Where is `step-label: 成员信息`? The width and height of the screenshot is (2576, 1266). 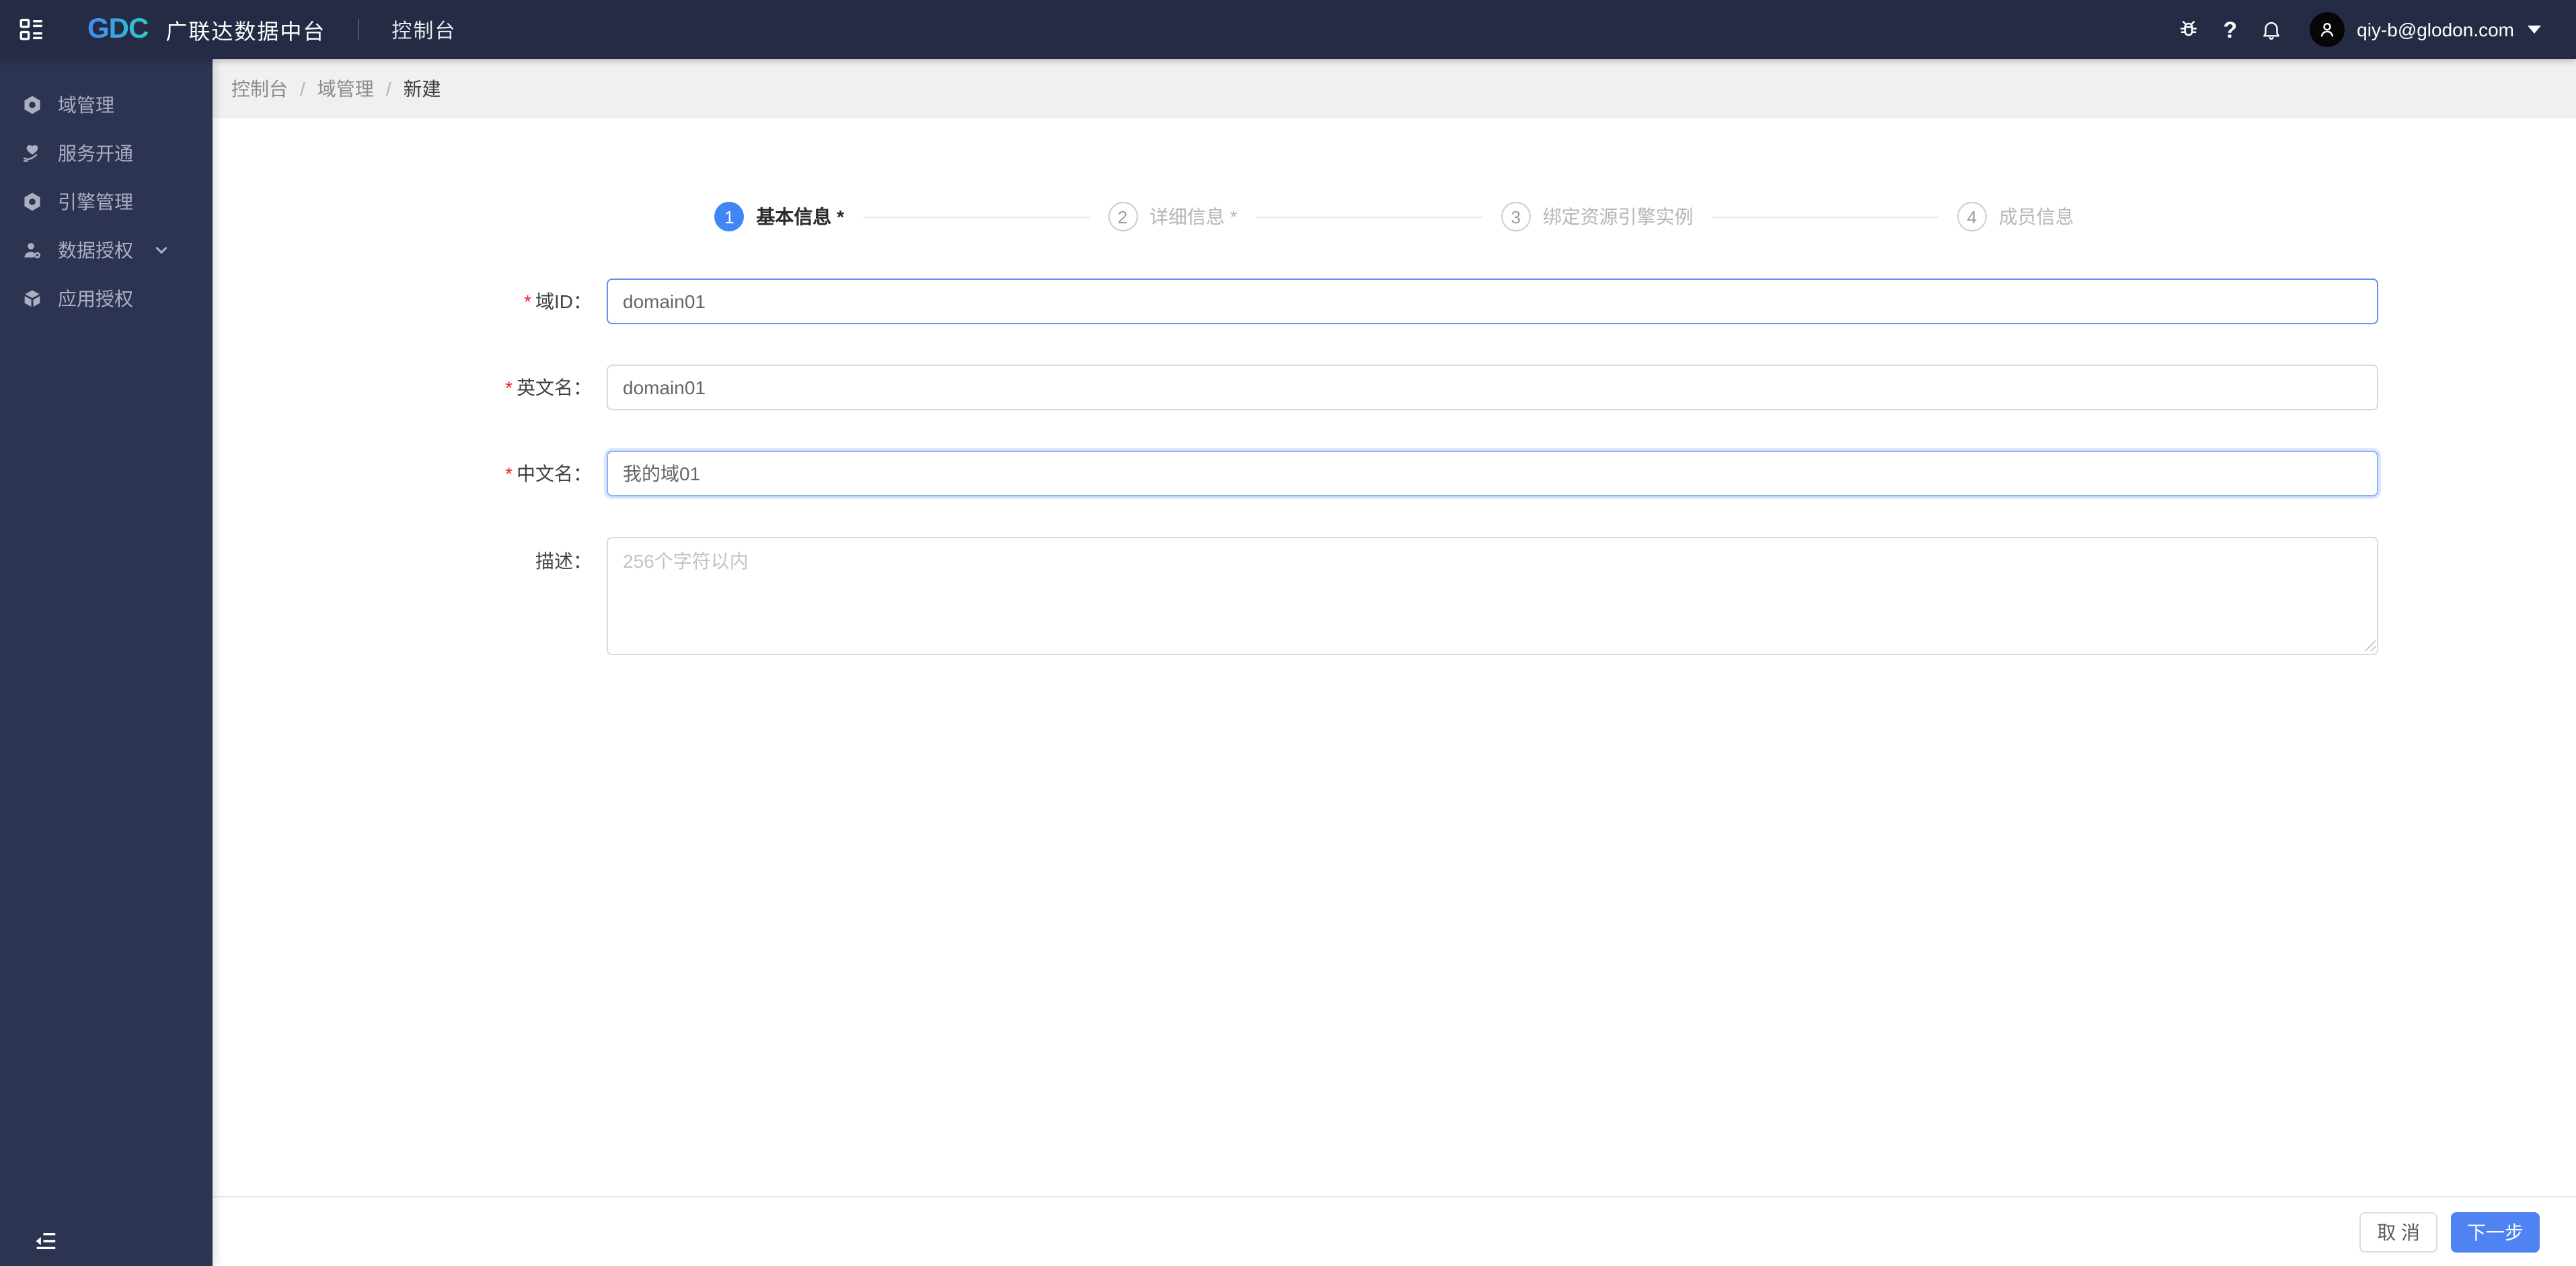
step-label: 成员信息 is located at coordinates (2036, 216).